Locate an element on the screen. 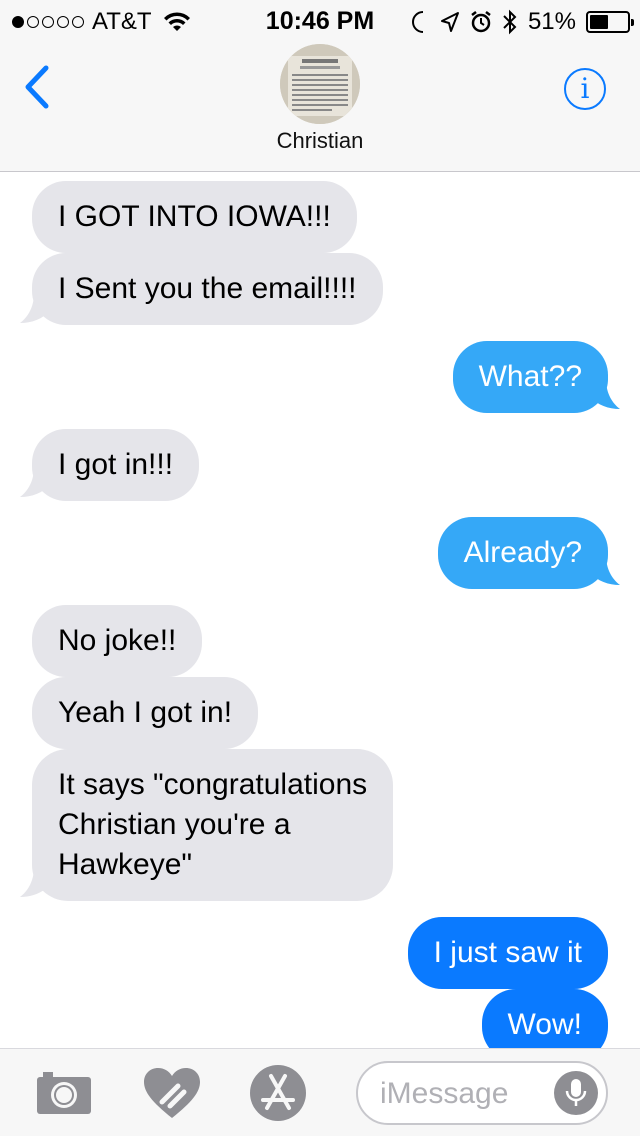 This screenshot has width=640, height=1136. message-text: I got in!!! is located at coordinates (116, 464).